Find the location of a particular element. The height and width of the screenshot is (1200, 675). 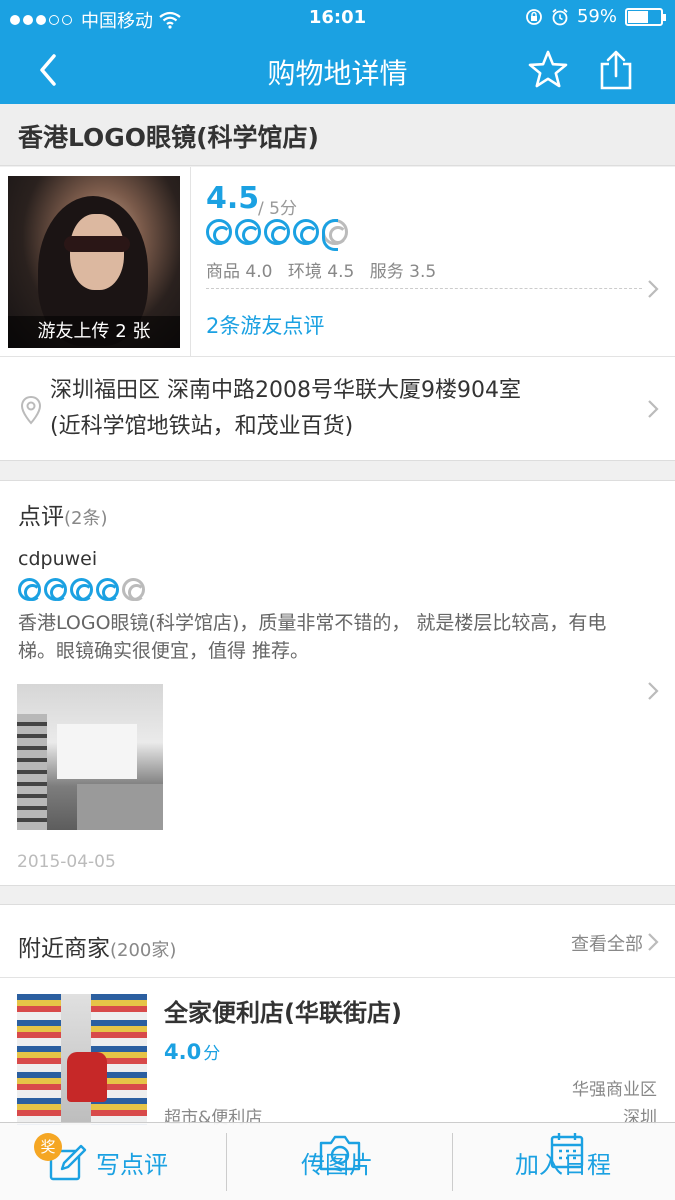

bottom-toolbar: 奖 写点评 传图片 加入日程 is located at coordinates (337, 1161).